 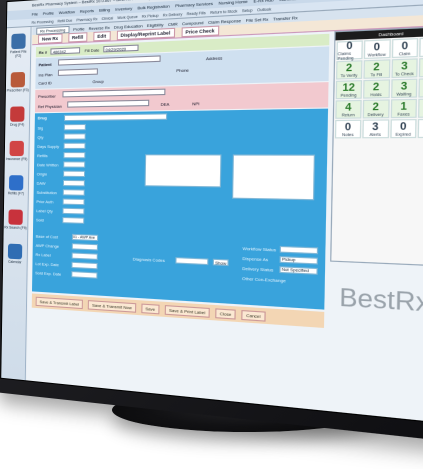 I want to click on tab: CMR, so click(x=173, y=24).